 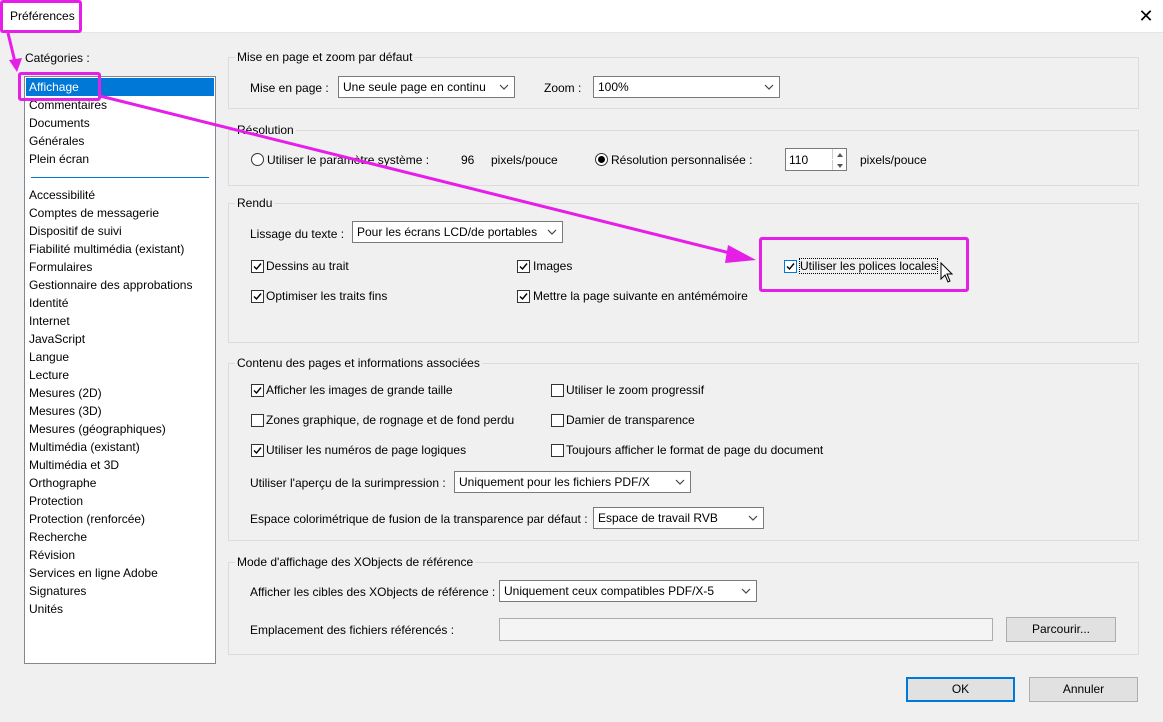 I want to click on mouse-cursor-icon, so click(x=947, y=272).